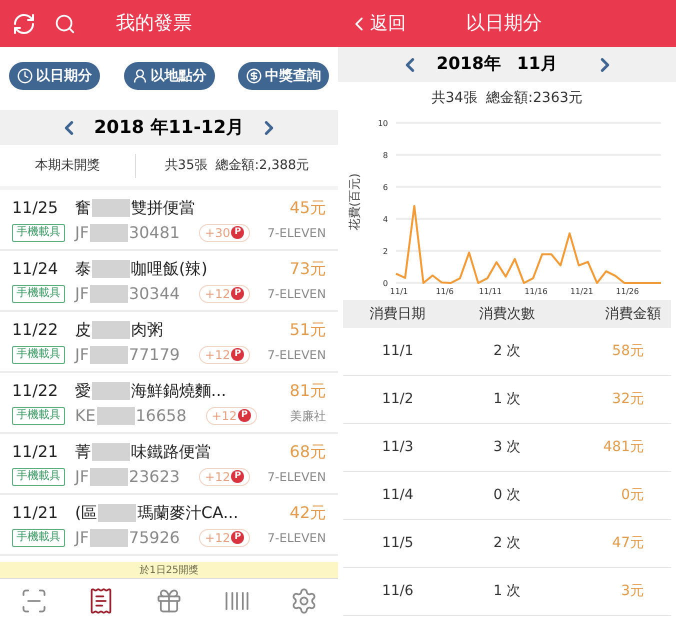  Describe the element at coordinates (162, 415) in the screenshot. I see `invoice-number-end: 16658` at that location.